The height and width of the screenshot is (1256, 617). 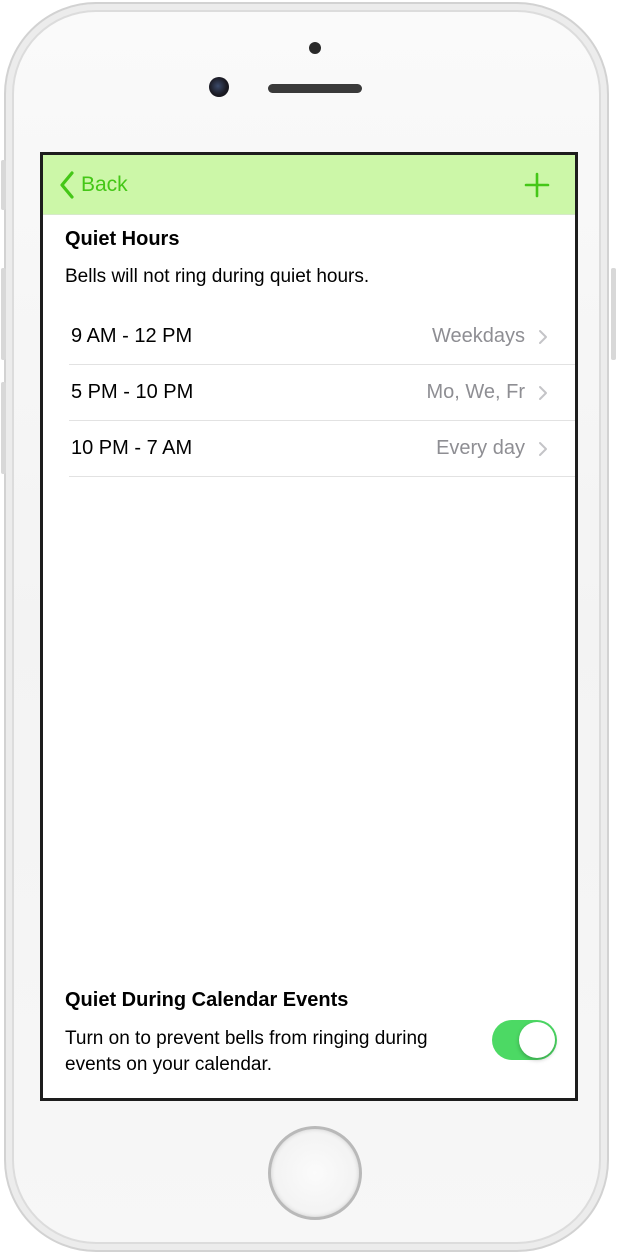 What do you see at coordinates (613, 314) in the screenshot?
I see `power-button` at bounding box center [613, 314].